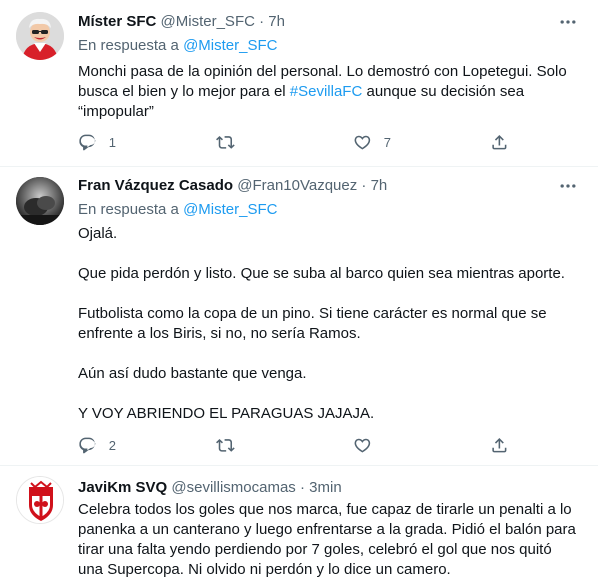 The image size is (598, 588). I want to click on tweet-actions: 2, so click(298, 445).